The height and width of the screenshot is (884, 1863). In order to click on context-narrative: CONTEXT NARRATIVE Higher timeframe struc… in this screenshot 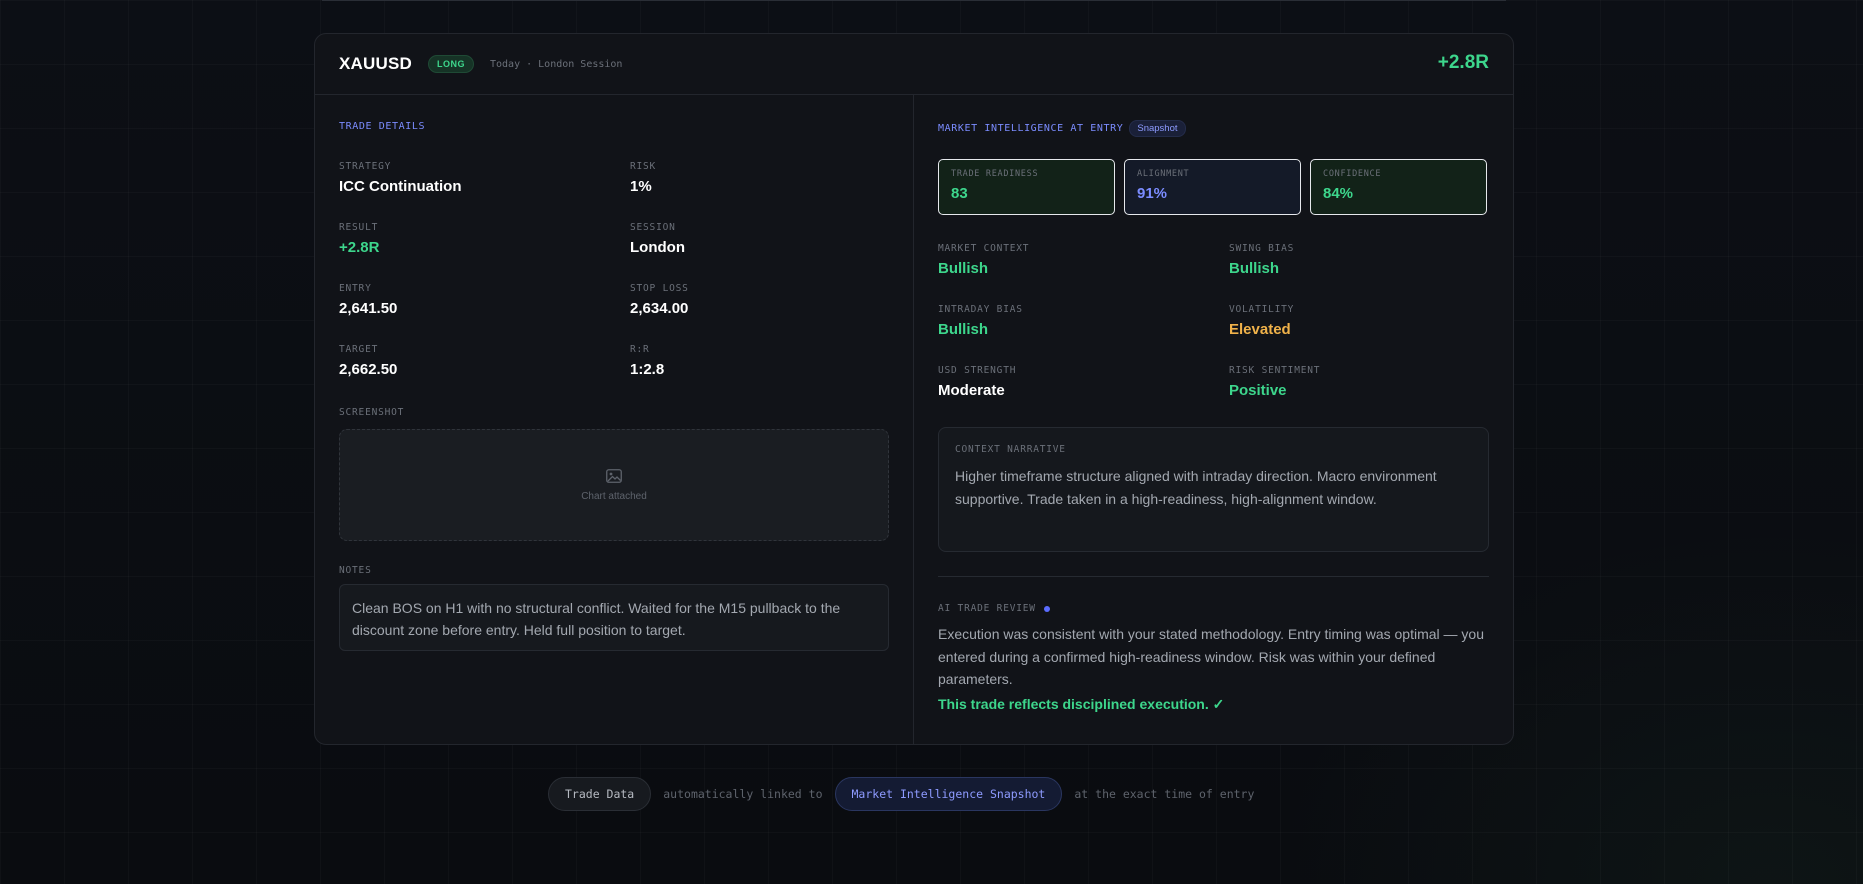, I will do `click(1213, 489)`.